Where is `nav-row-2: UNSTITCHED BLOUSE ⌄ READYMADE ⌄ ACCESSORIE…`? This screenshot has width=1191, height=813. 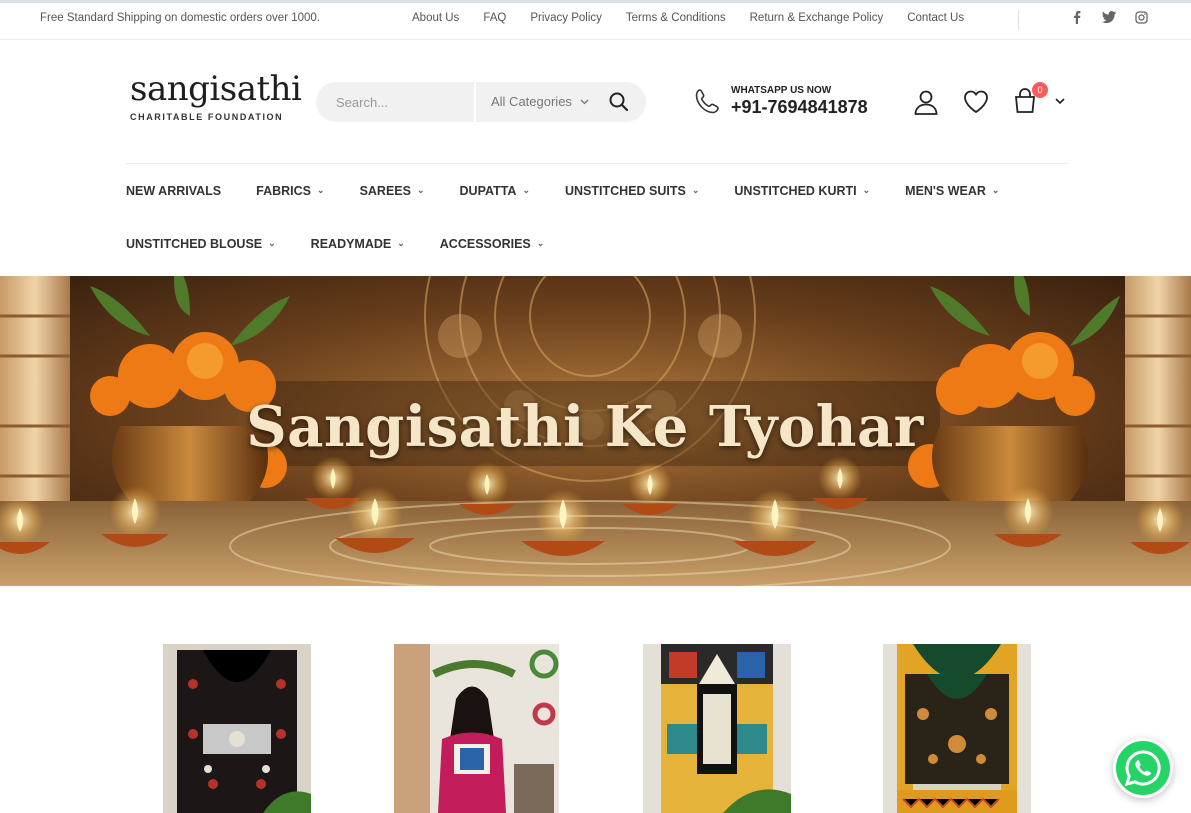
nav-row-2: UNSTITCHED BLOUSE ⌄ READYMADE ⌄ ACCESSORIE… is located at coordinates (606, 243).